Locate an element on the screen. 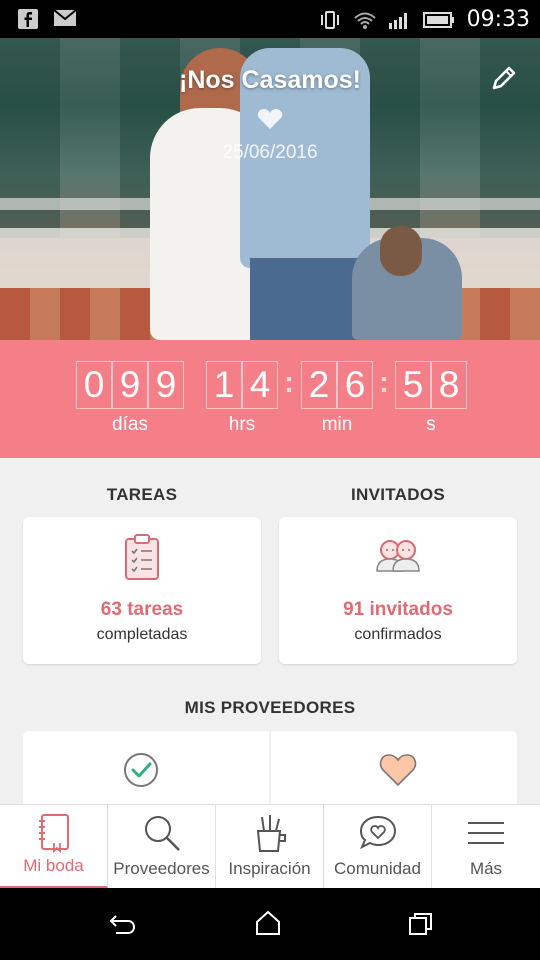 This screenshot has height=960, width=540. signal-icon is located at coordinates (397, 20).